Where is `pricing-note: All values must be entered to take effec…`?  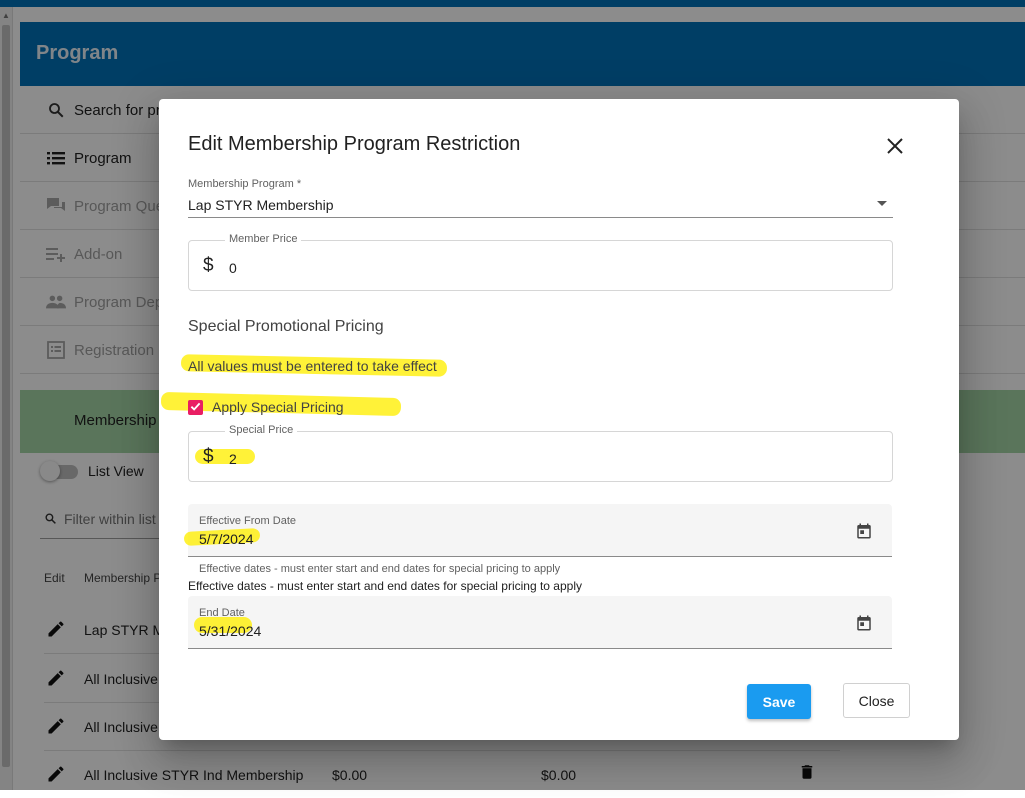 pricing-note: All values must be entered to take effec… is located at coordinates (312, 366).